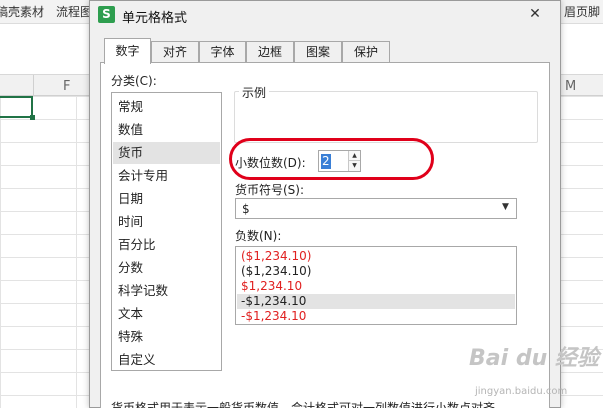 The height and width of the screenshot is (408, 603). I want to click on category-item-date: 日期, so click(166, 199).